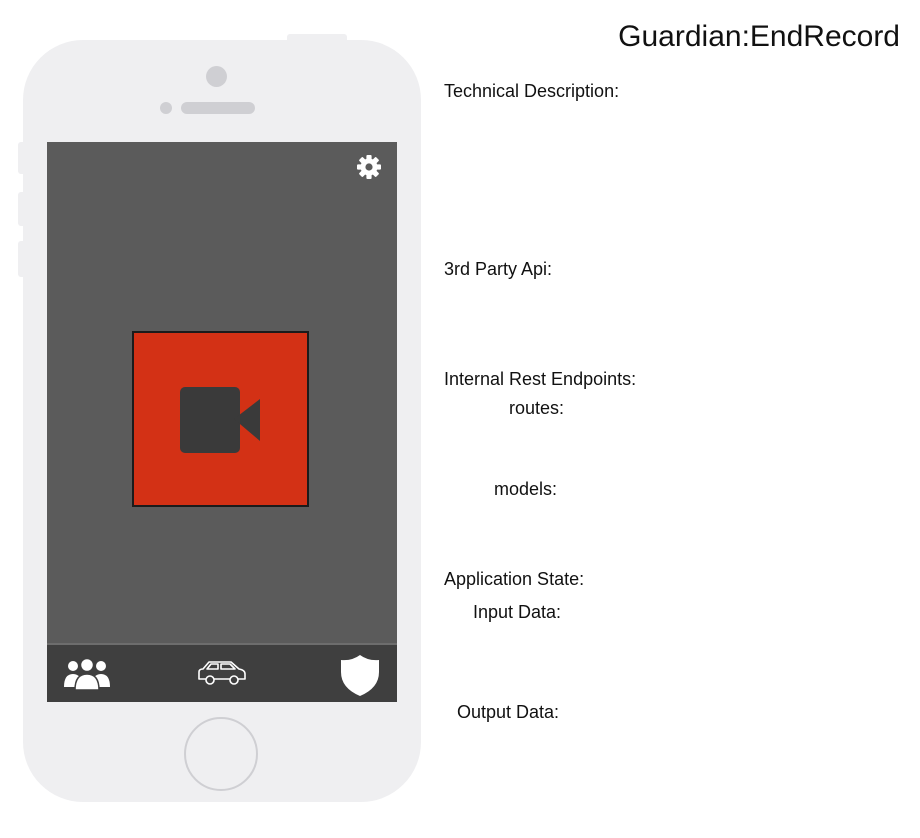 The width and height of the screenshot is (920, 838). What do you see at coordinates (218, 108) in the screenshot?
I see `earpiece-speaker` at bounding box center [218, 108].